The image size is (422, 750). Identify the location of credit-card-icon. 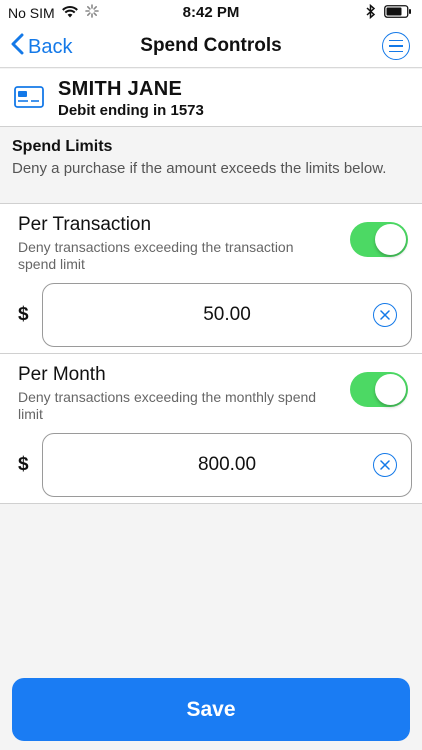
(29, 99).